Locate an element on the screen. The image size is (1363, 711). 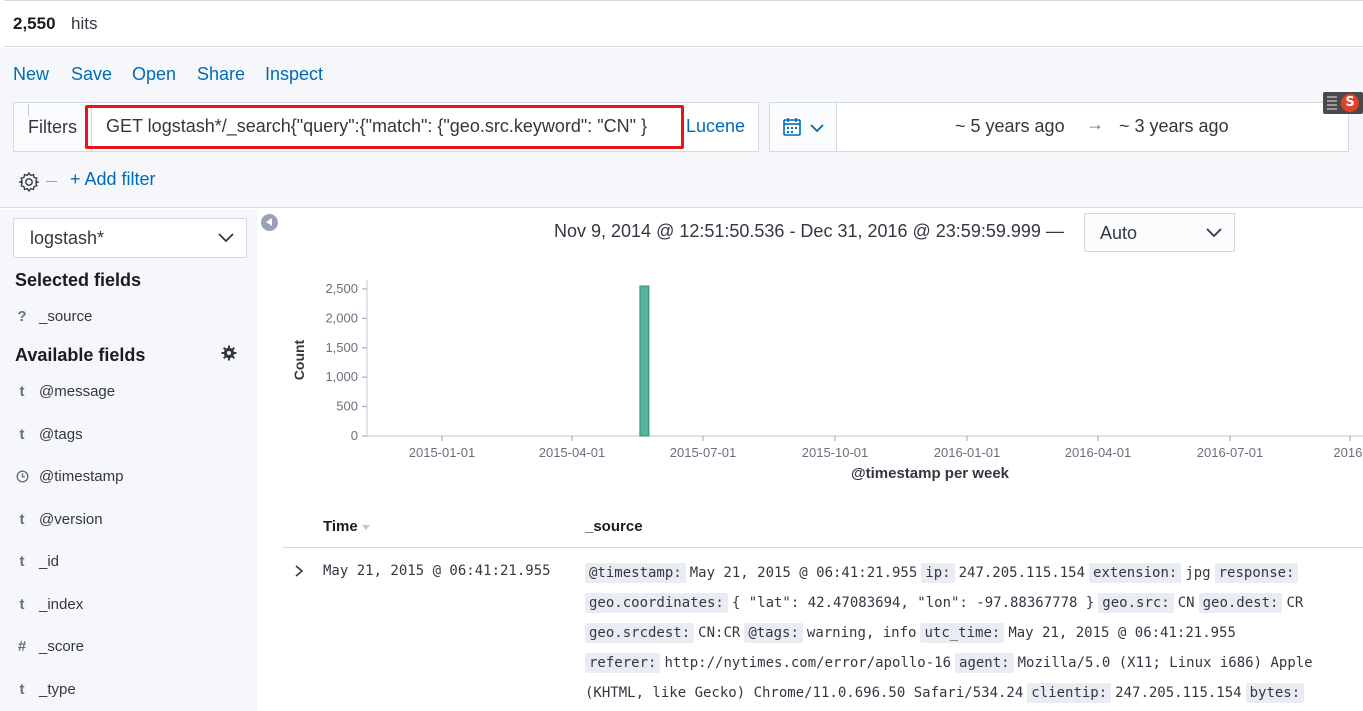
source-field-key: @timestamp: is located at coordinates (635, 573).